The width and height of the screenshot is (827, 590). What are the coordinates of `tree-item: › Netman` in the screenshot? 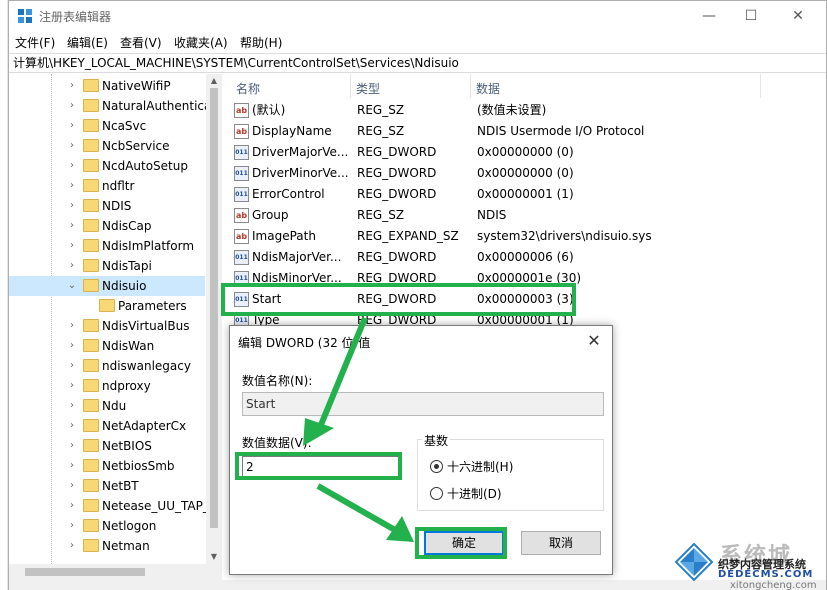 It's located at (107, 546).